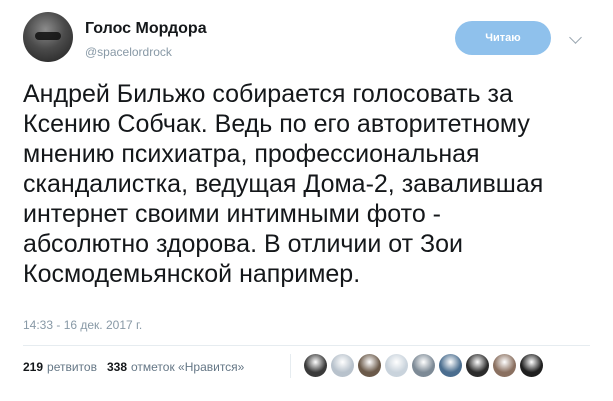 The image size is (613, 401). I want to click on likes-label: отметок «Нравится», so click(187, 367).